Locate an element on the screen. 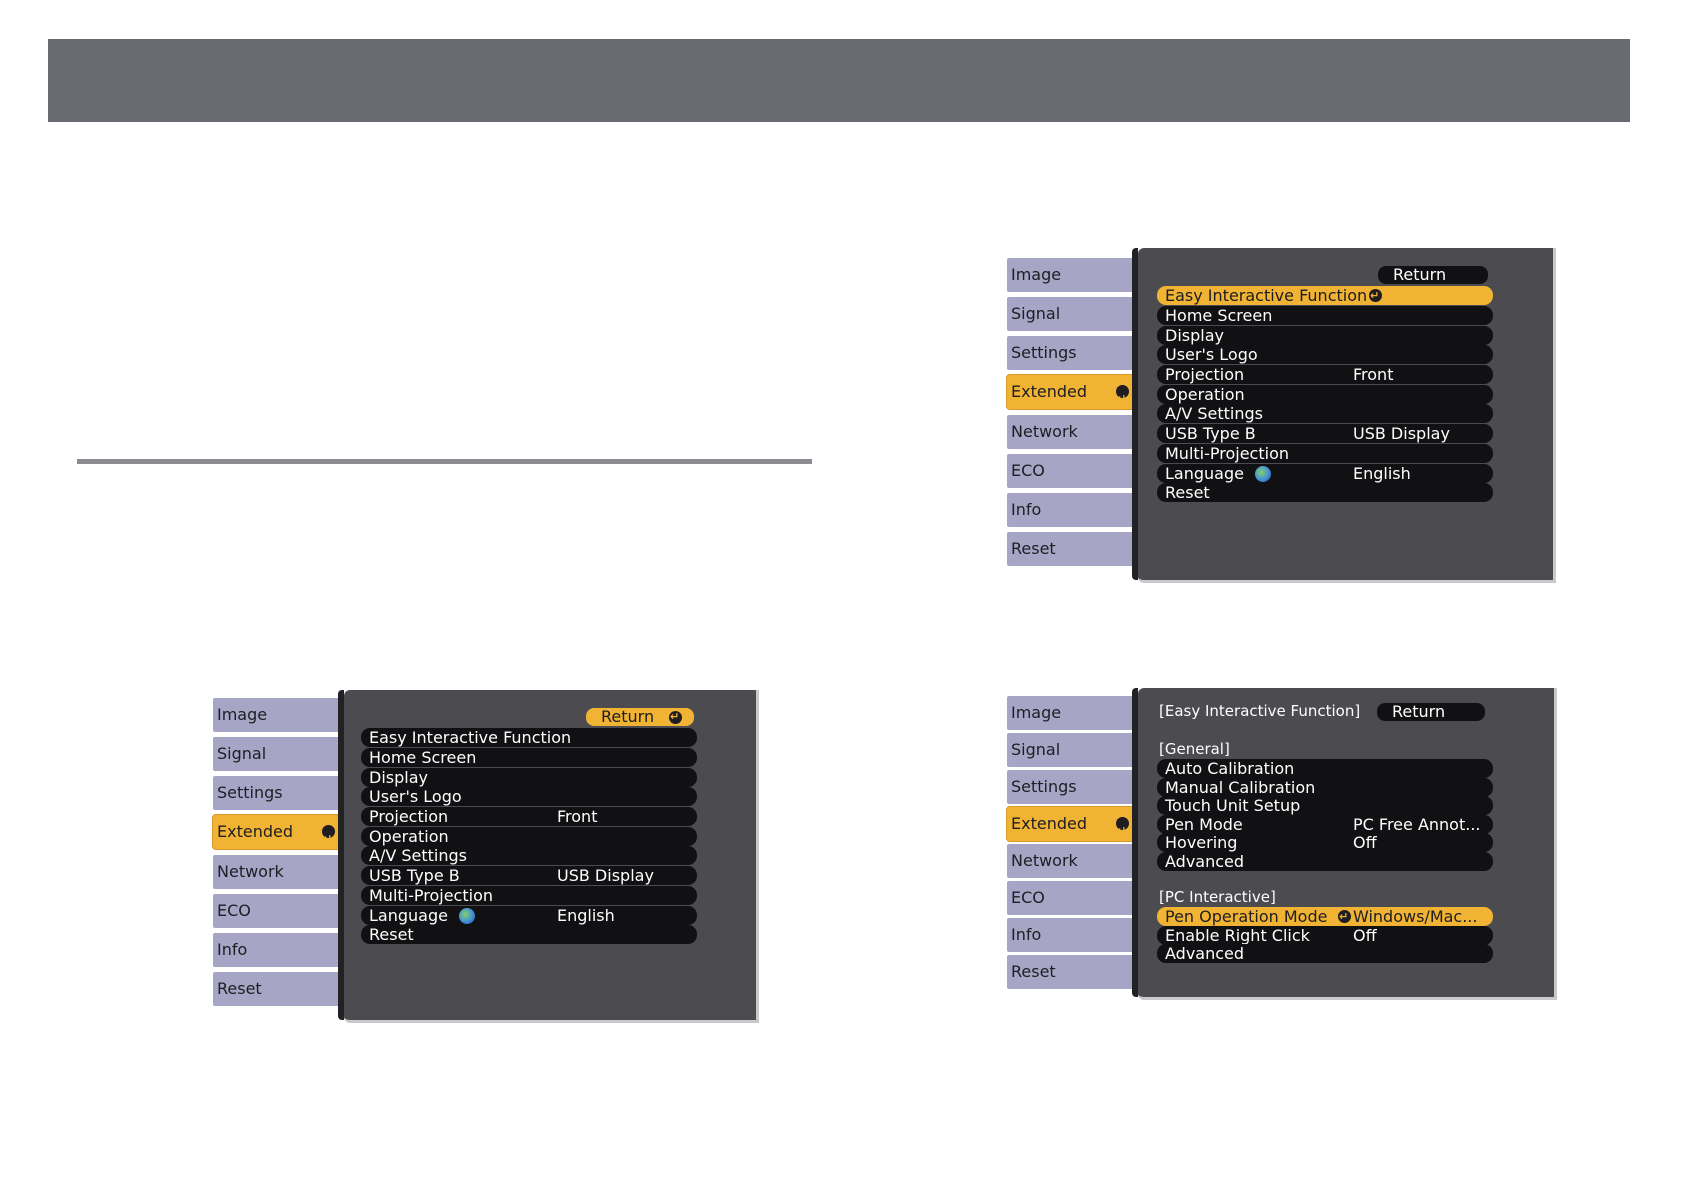 Image resolution: width=1684 pixels, height=1190 pixels. menu-item-enable-right-click: Enable Right Click Off is located at coordinates (1325, 935).